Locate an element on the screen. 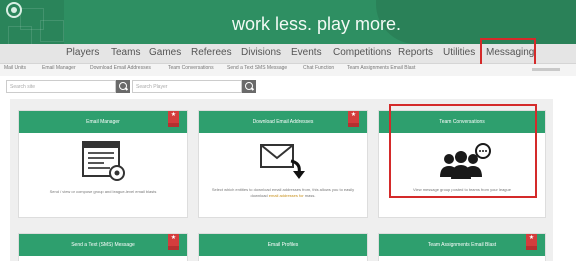  team-conversations-highlight-box is located at coordinates (463, 151).